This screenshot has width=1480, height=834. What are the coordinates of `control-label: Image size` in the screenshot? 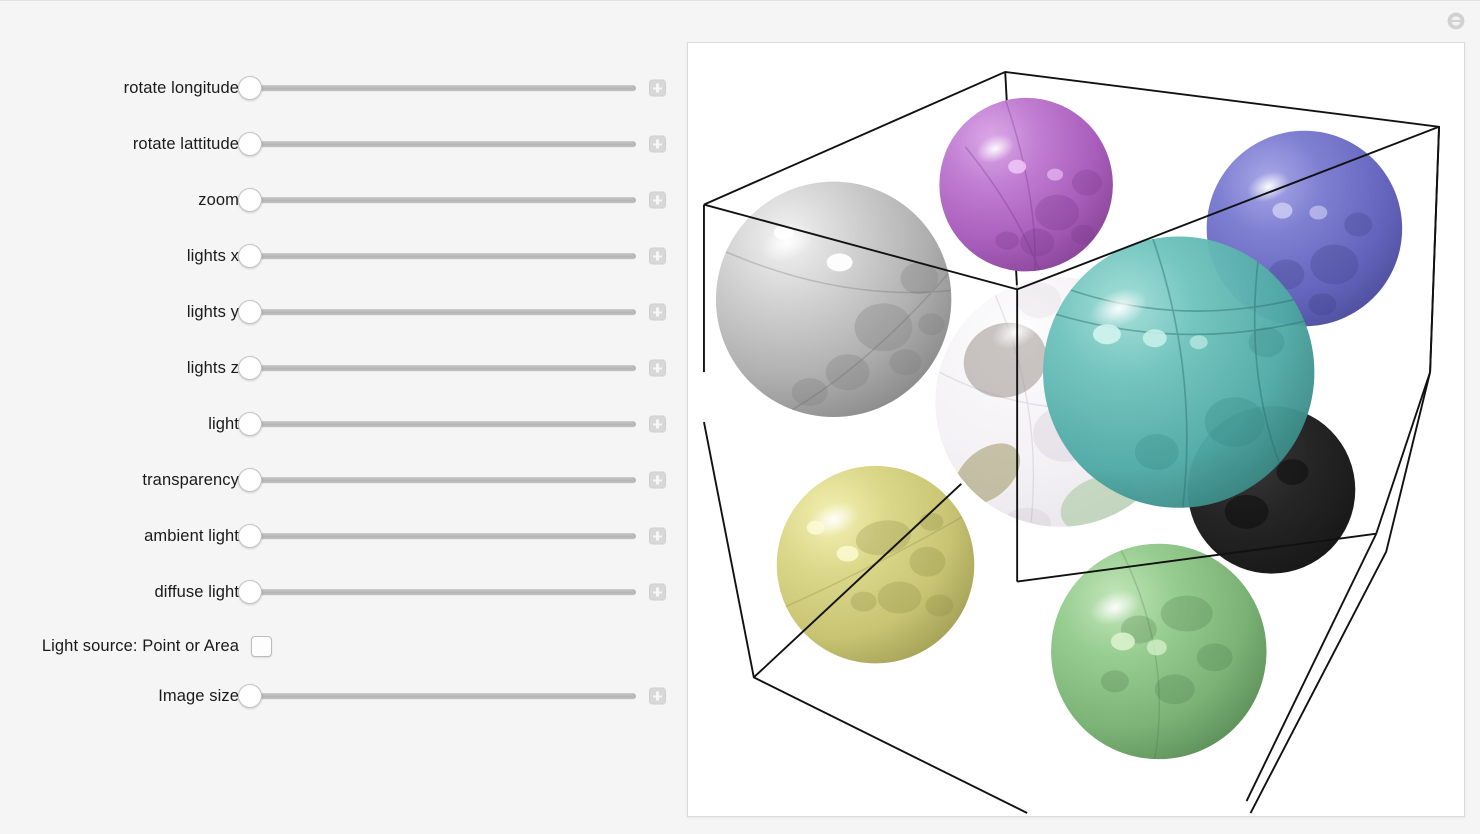 It's located at (198, 695).